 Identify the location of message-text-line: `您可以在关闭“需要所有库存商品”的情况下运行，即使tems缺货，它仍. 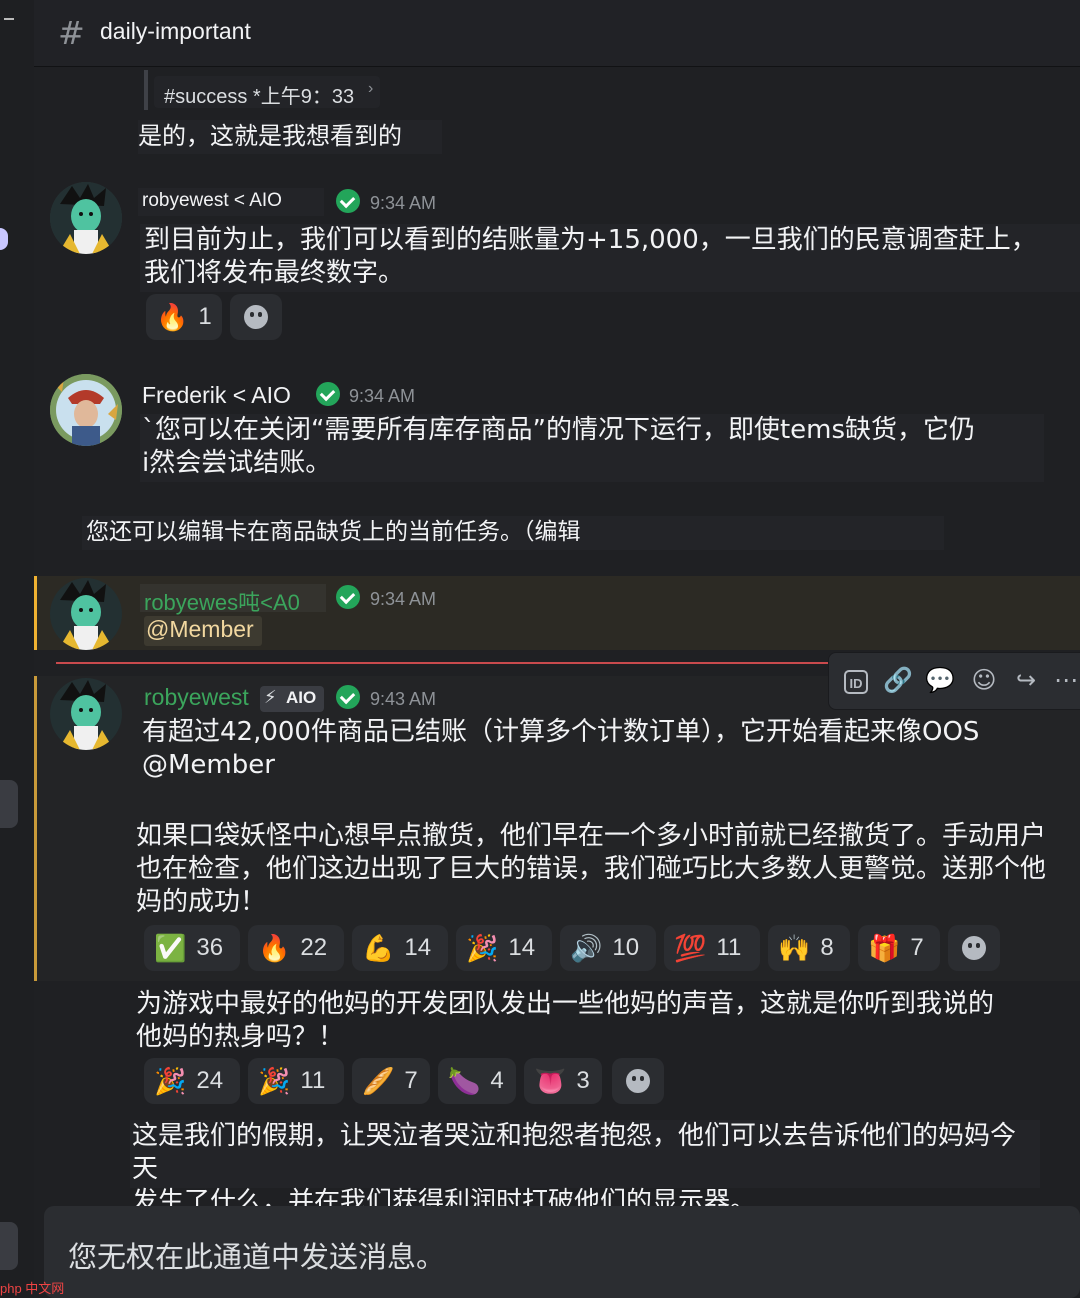
(559, 430).